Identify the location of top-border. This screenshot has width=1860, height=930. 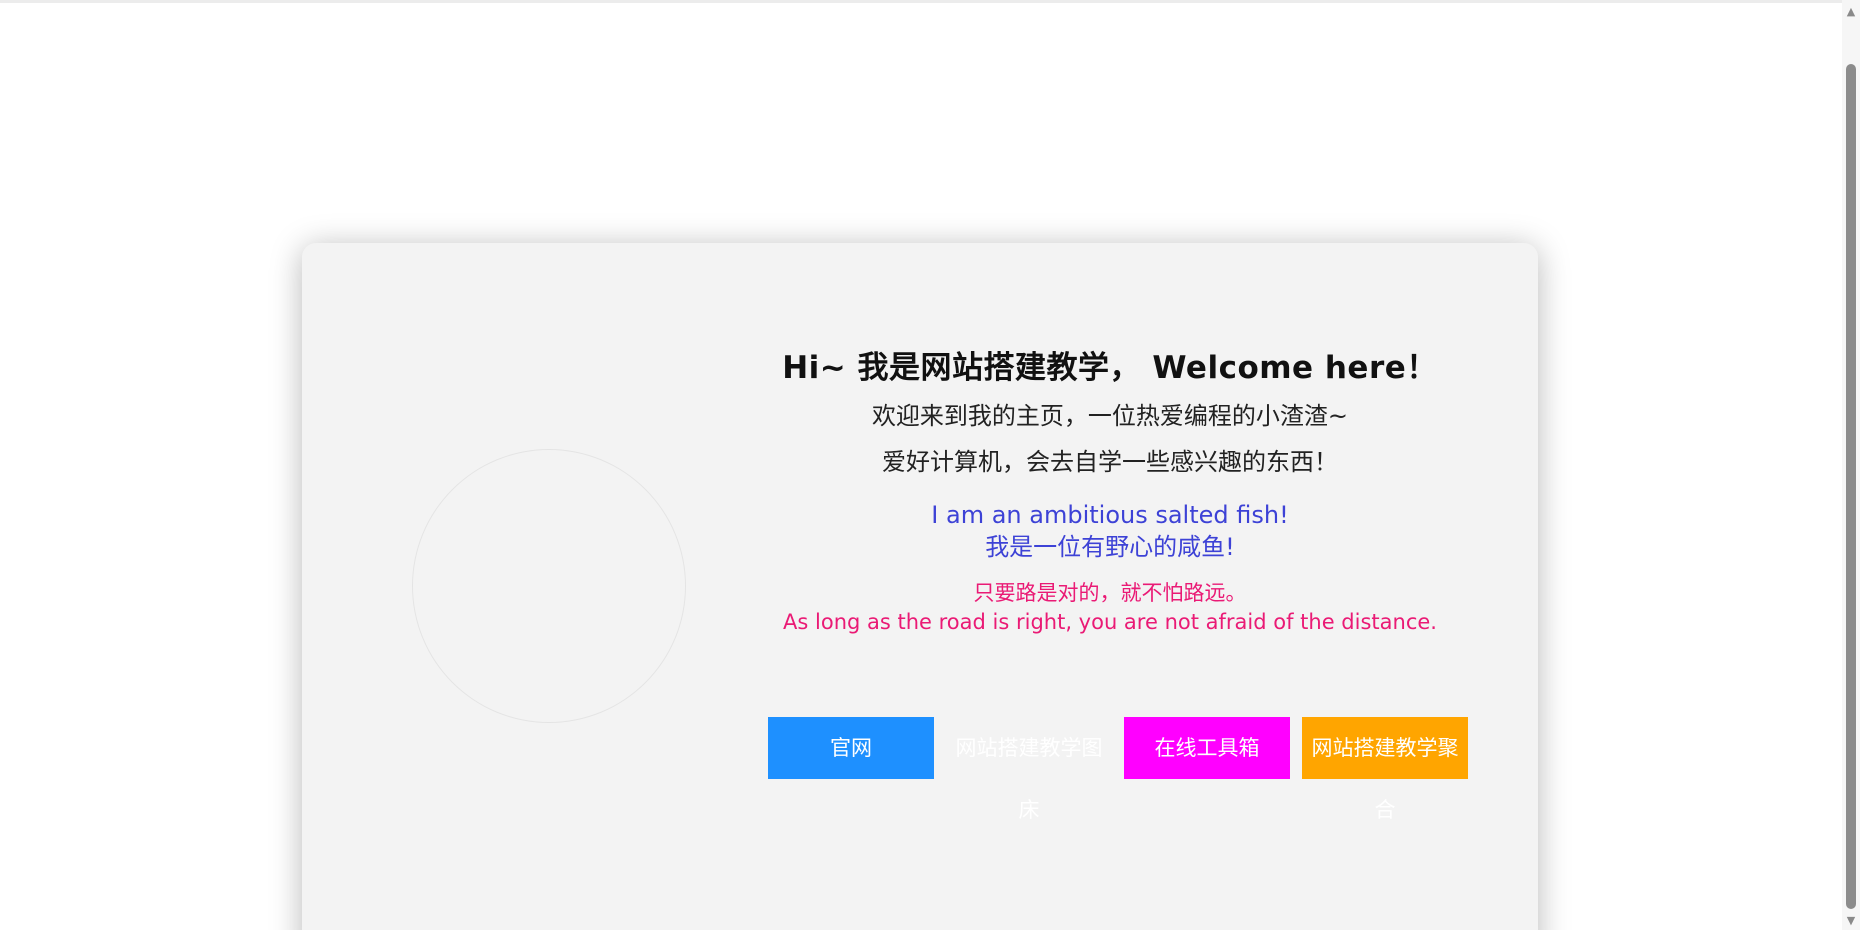
(921, 1).